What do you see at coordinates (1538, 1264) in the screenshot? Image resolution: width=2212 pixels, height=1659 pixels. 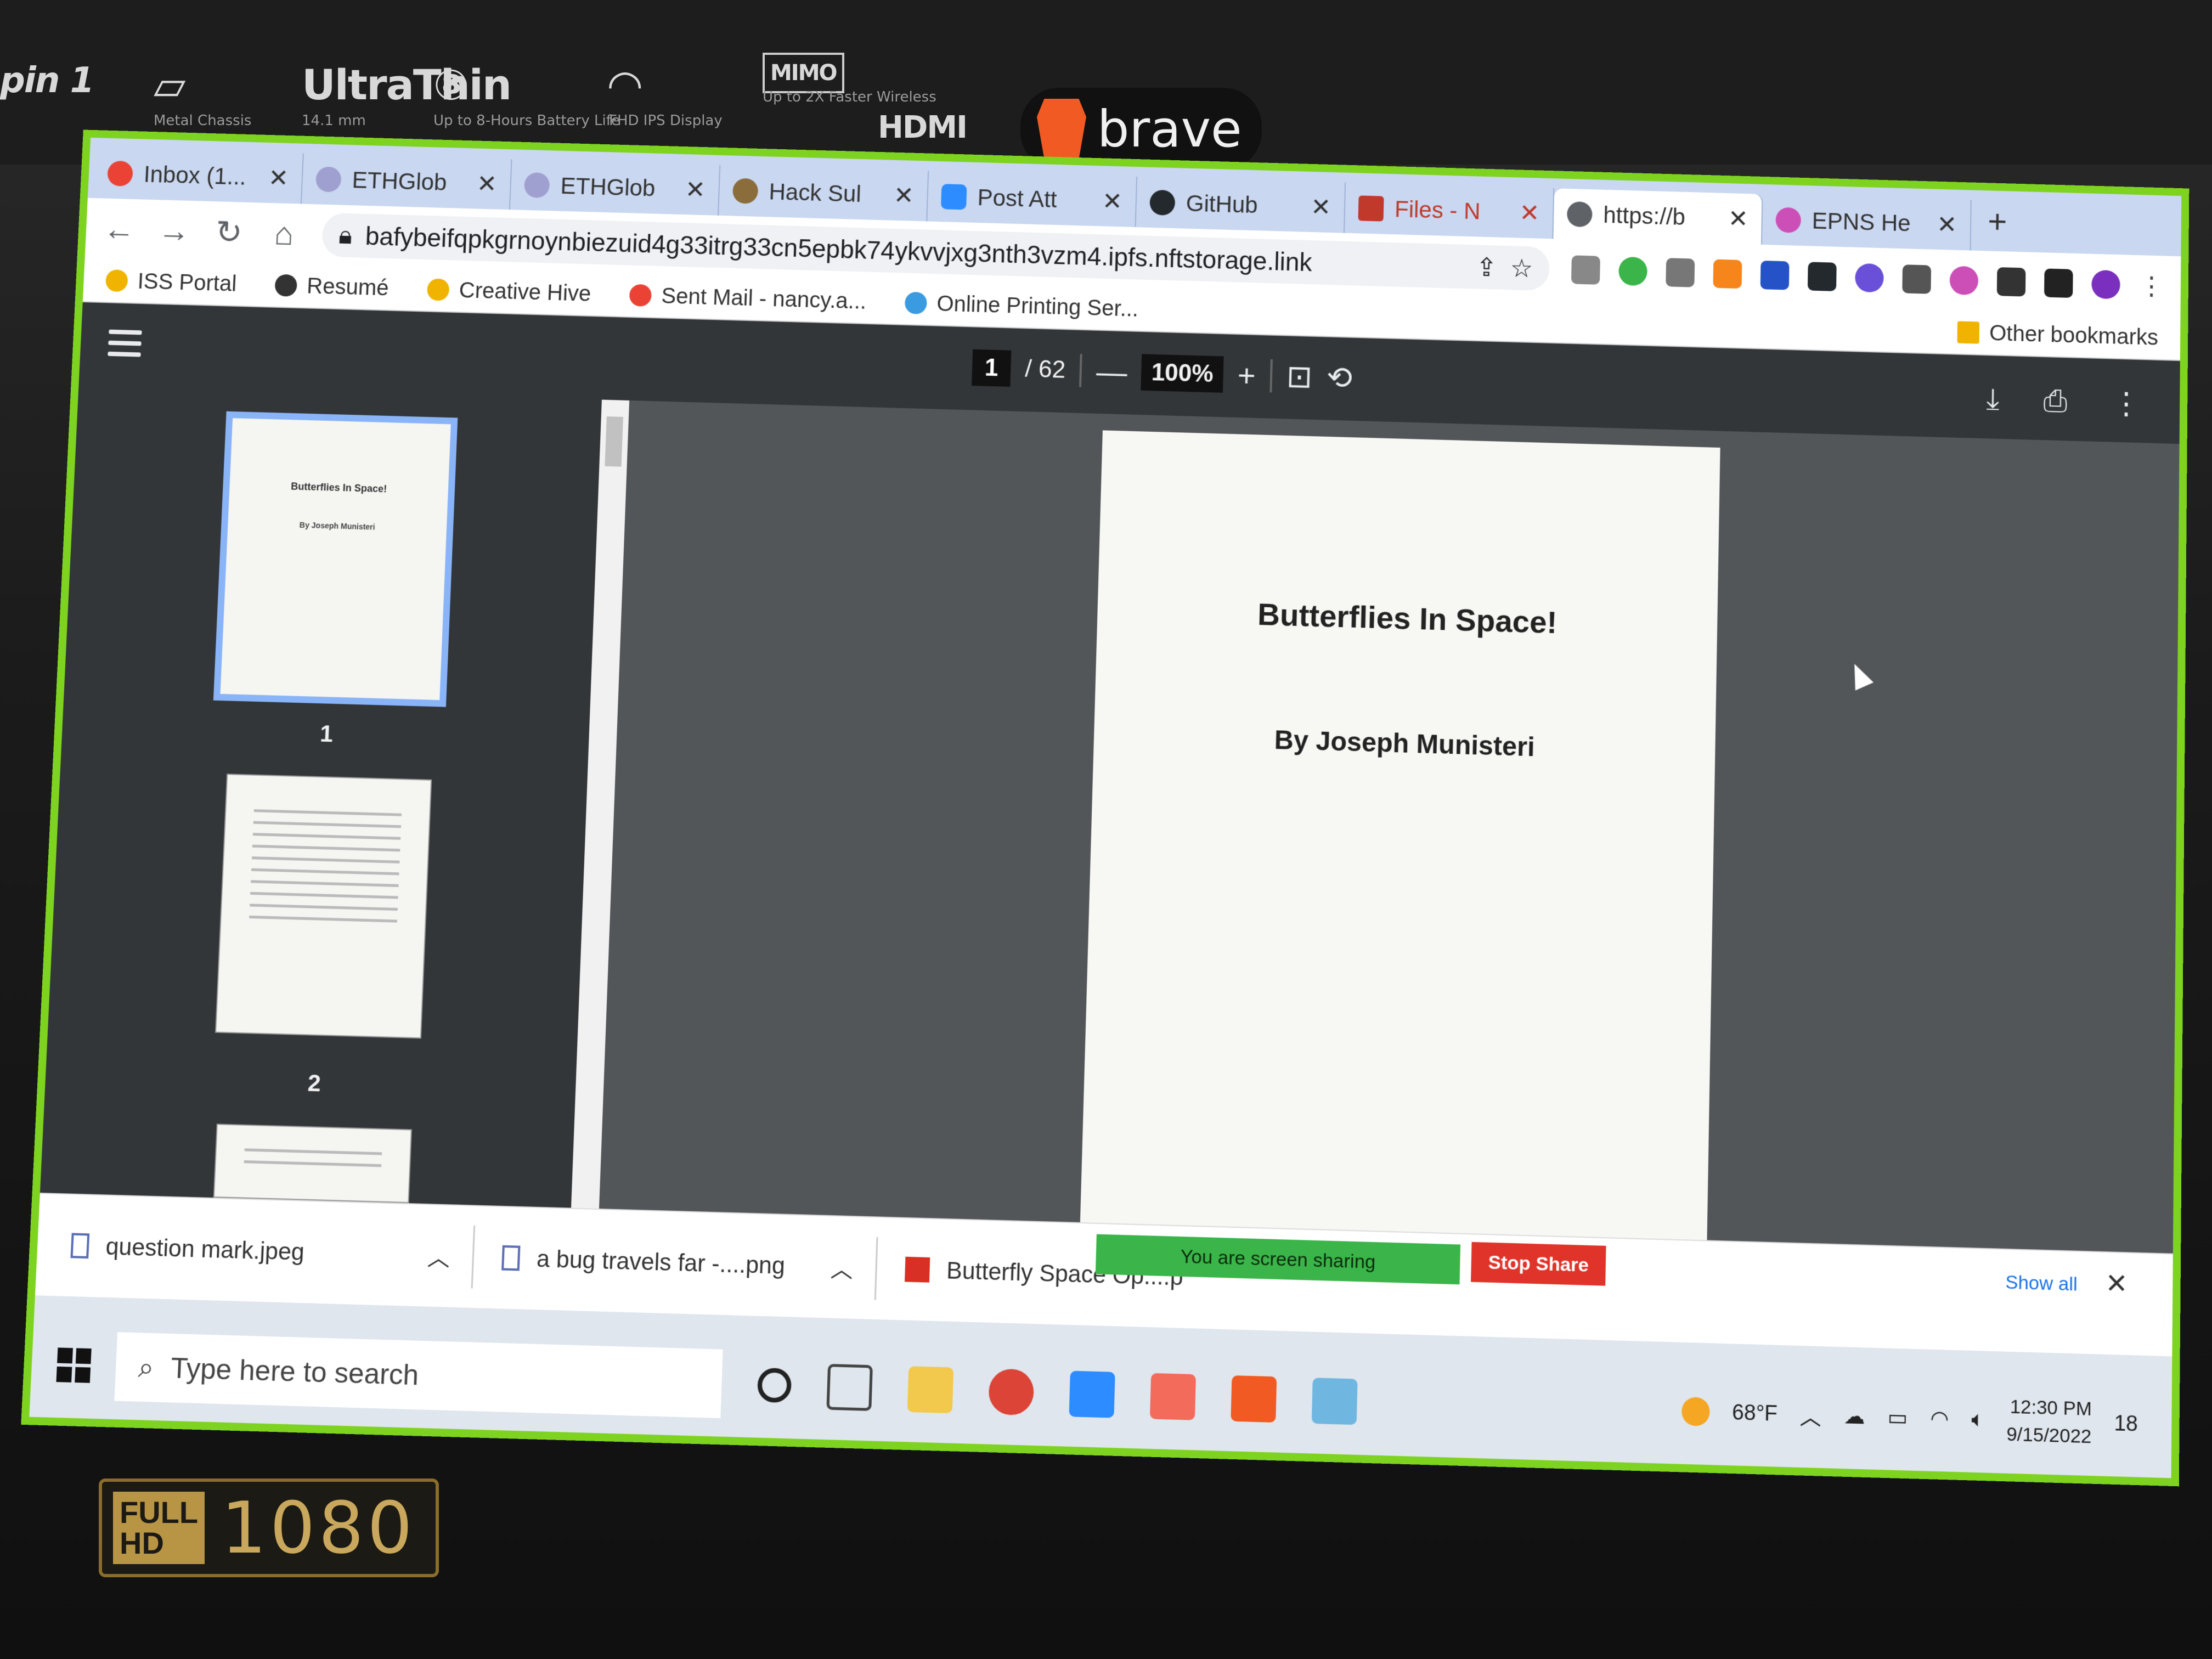 I see `stop-share-button: Stop Share` at bounding box center [1538, 1264].